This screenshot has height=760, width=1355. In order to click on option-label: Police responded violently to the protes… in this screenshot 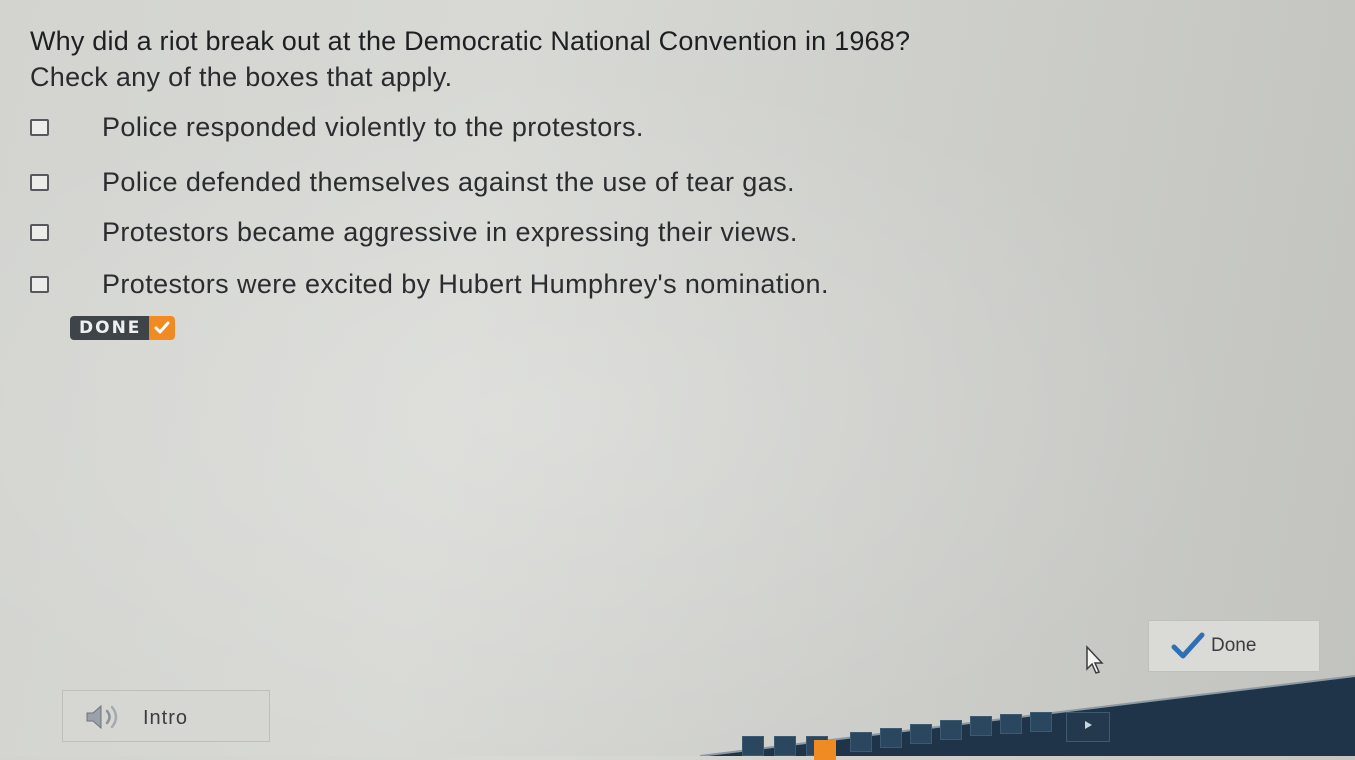, I will do `click(373, 127)`.